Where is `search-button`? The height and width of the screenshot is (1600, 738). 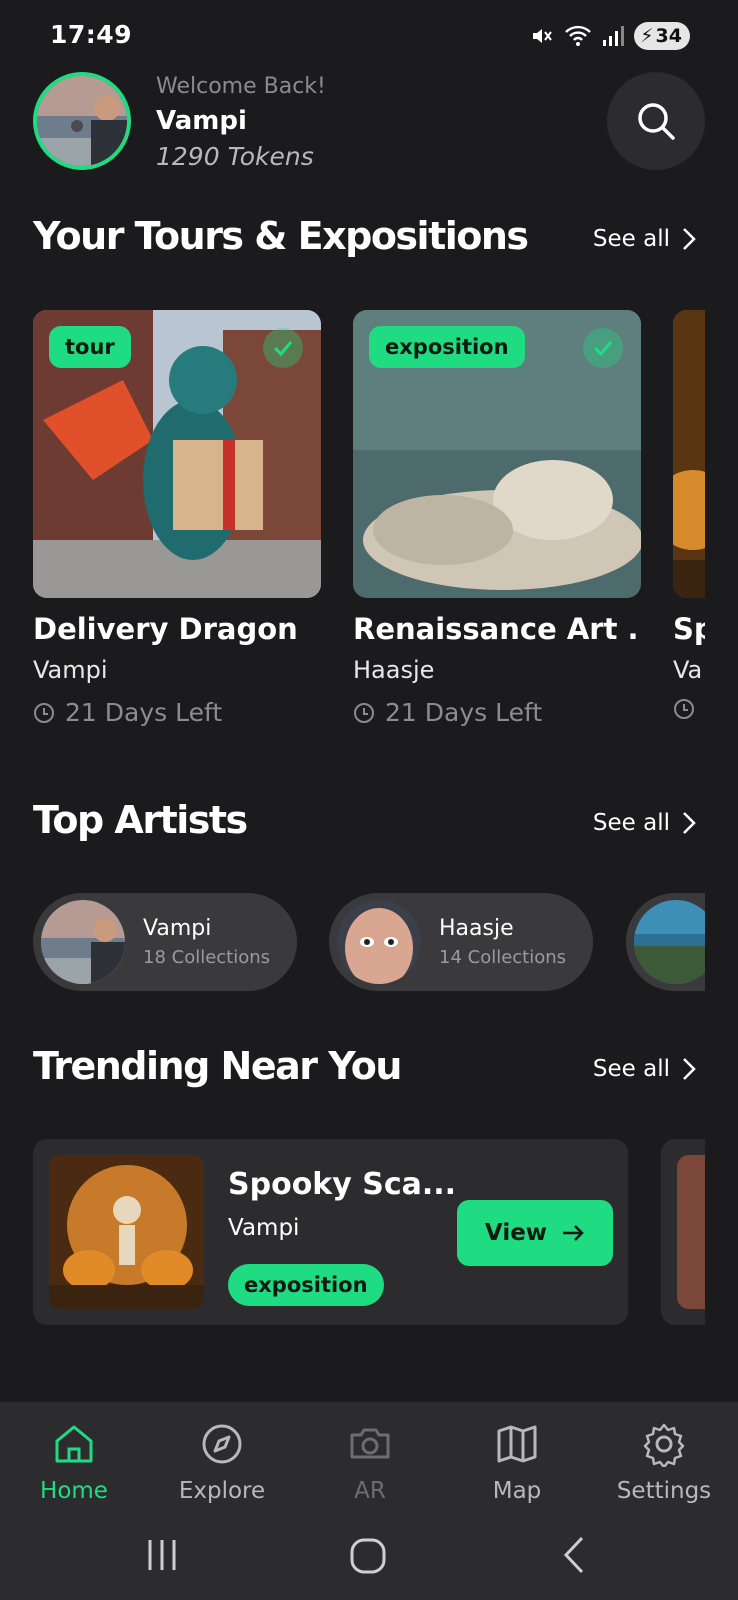
search-button is located at coordinates (656, 121).